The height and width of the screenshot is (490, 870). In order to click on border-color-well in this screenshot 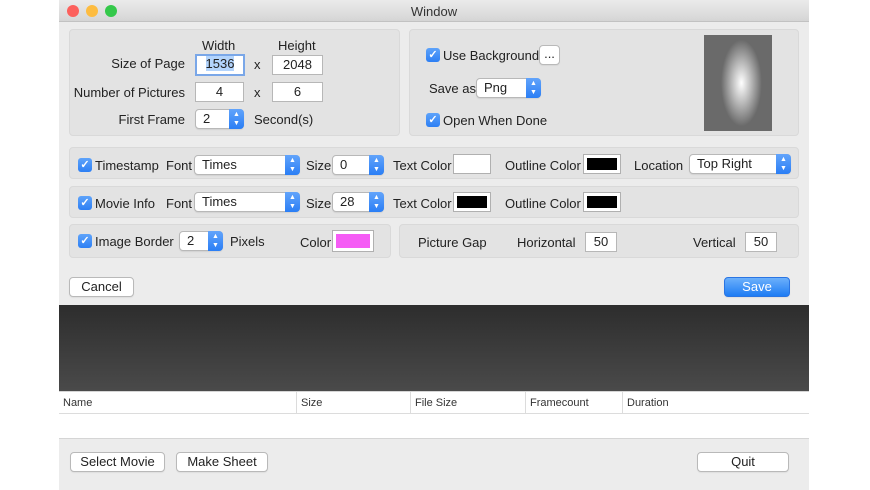, I will do `click(353, 241)`.